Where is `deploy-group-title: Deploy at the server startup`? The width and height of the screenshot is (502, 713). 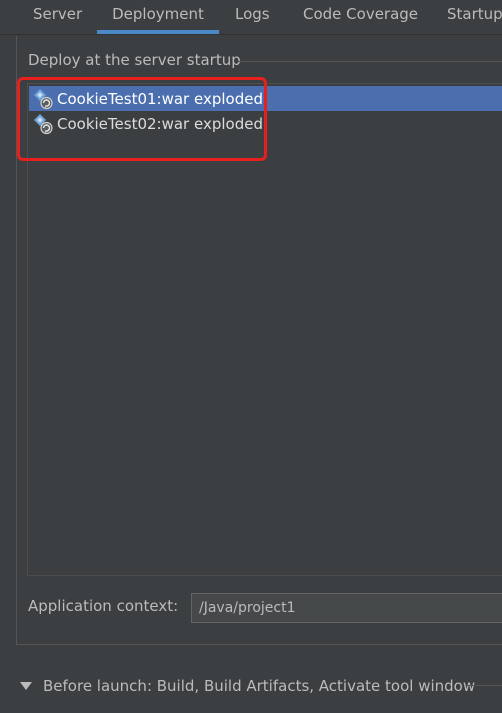
deploy-group-title: Deploy at the server startup is located at coordinates (134, 60).